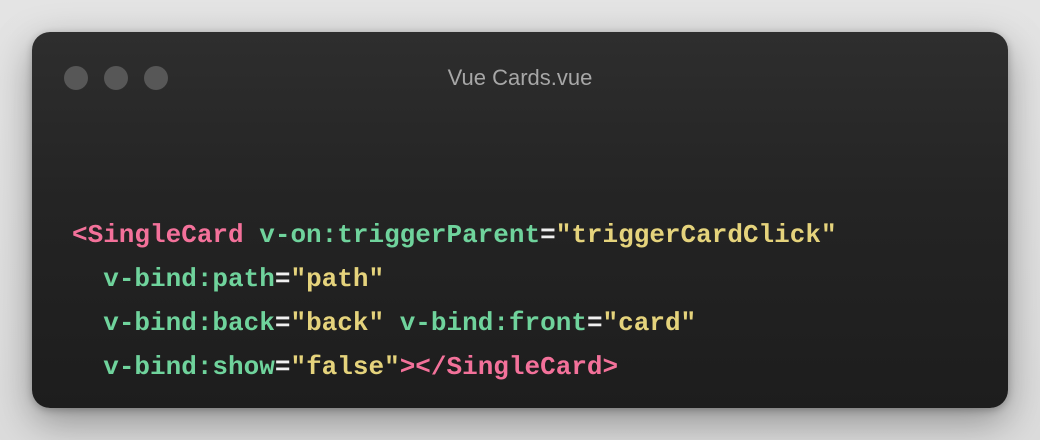  Describe the element at coordinates (189, 279) in the screenshot. I see `code-attribute-token: v-bind:path` at that location.